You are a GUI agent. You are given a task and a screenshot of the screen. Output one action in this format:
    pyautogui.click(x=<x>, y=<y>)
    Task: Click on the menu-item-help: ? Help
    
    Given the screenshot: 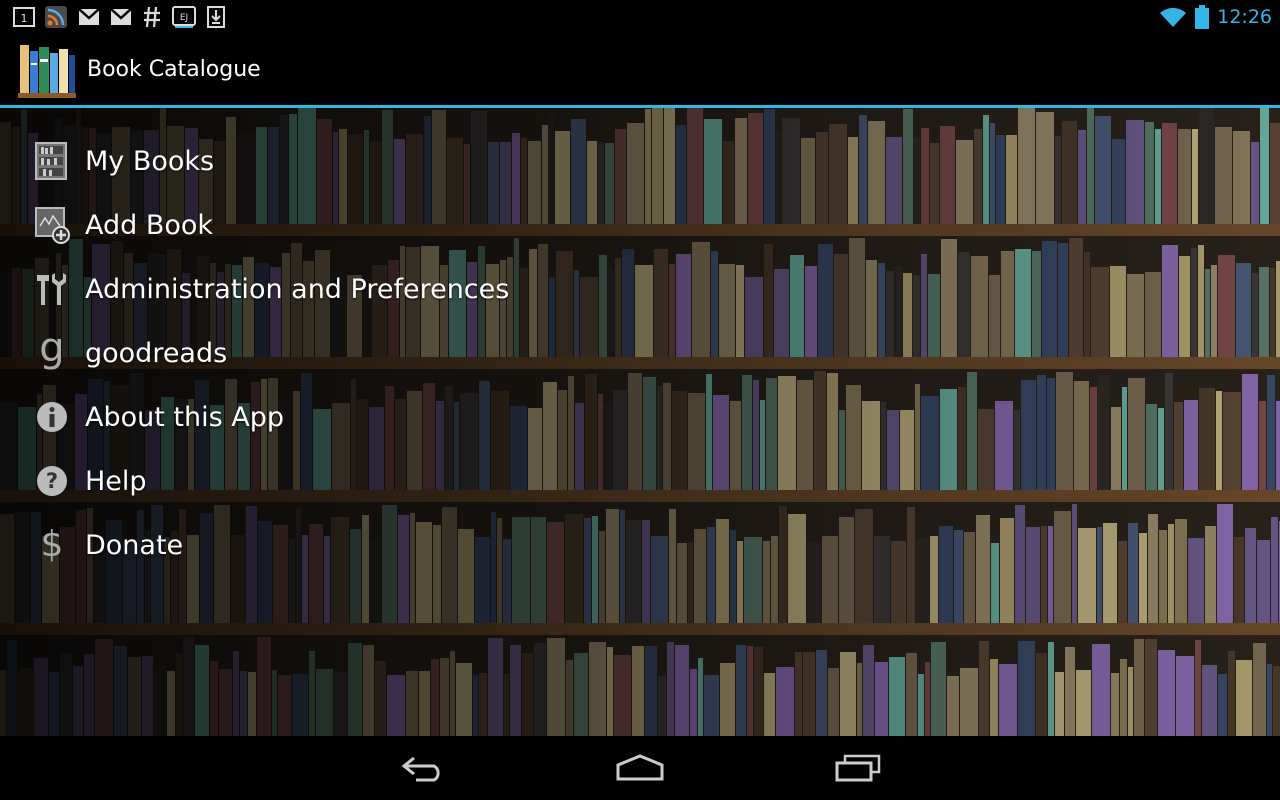 What is the action you would take?
    pyautogui.click(x=300, y=481)
    